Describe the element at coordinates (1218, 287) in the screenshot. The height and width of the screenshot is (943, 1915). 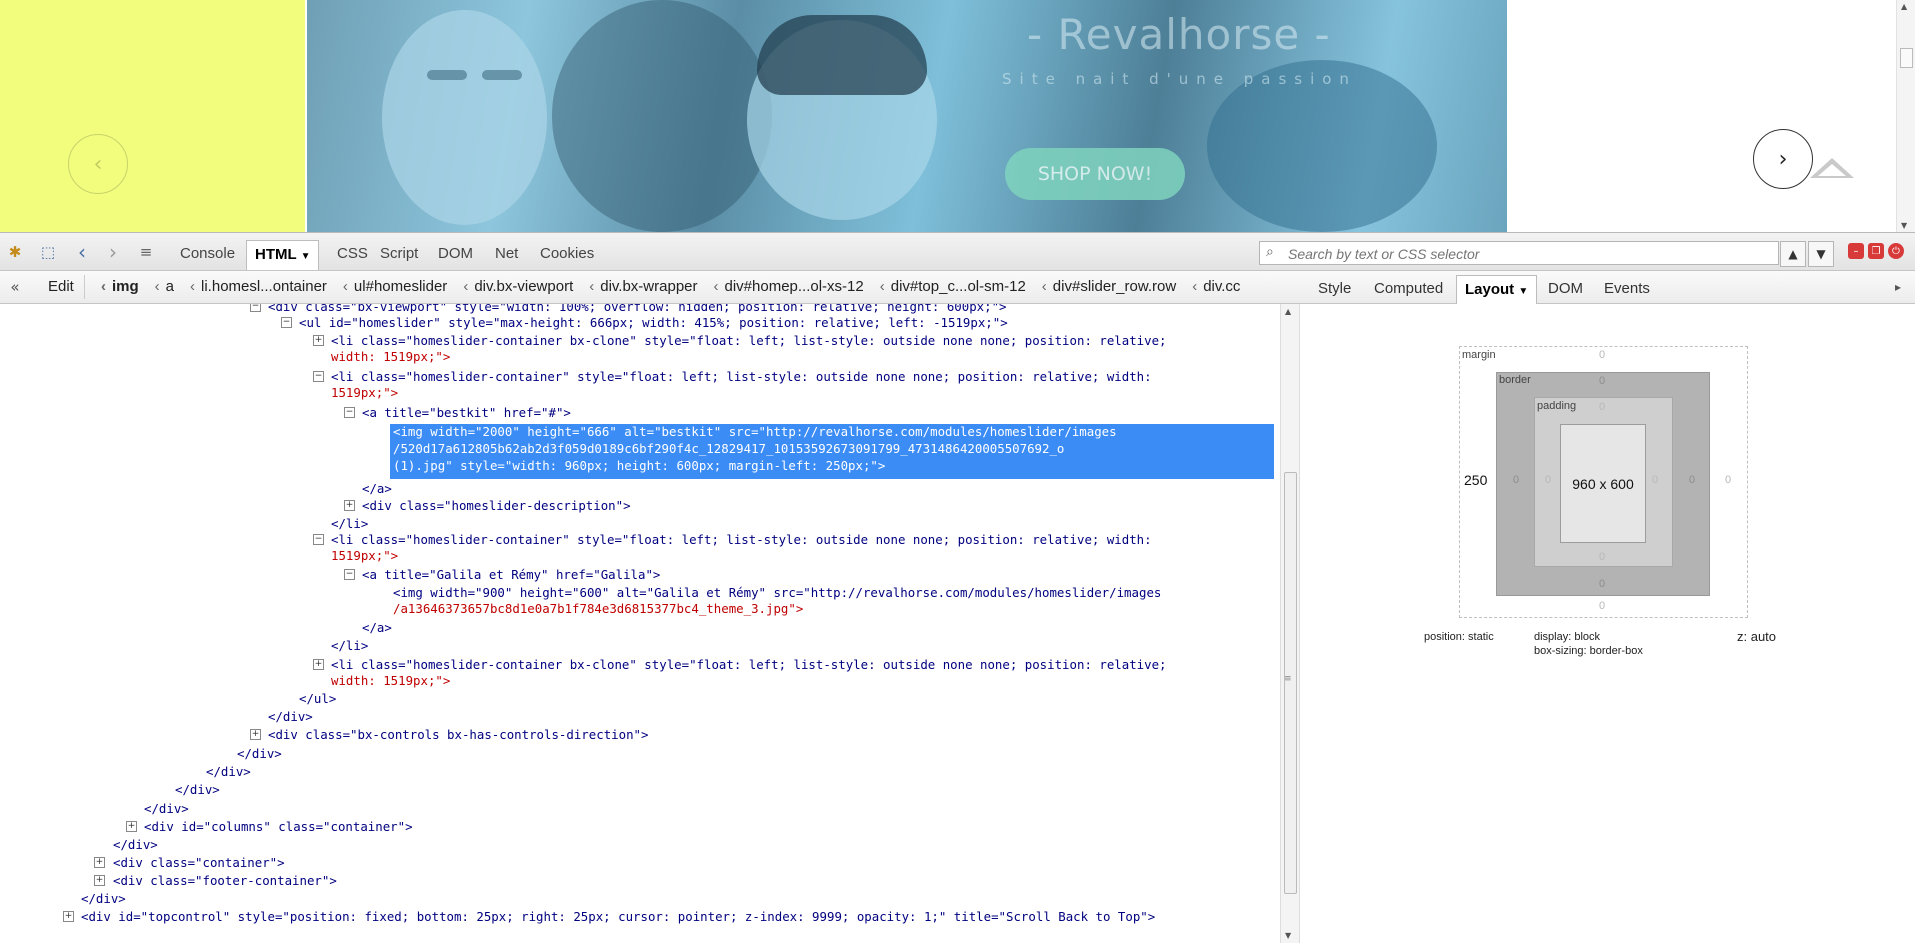
I see `breadcrumb-item: div.cc` at that location.